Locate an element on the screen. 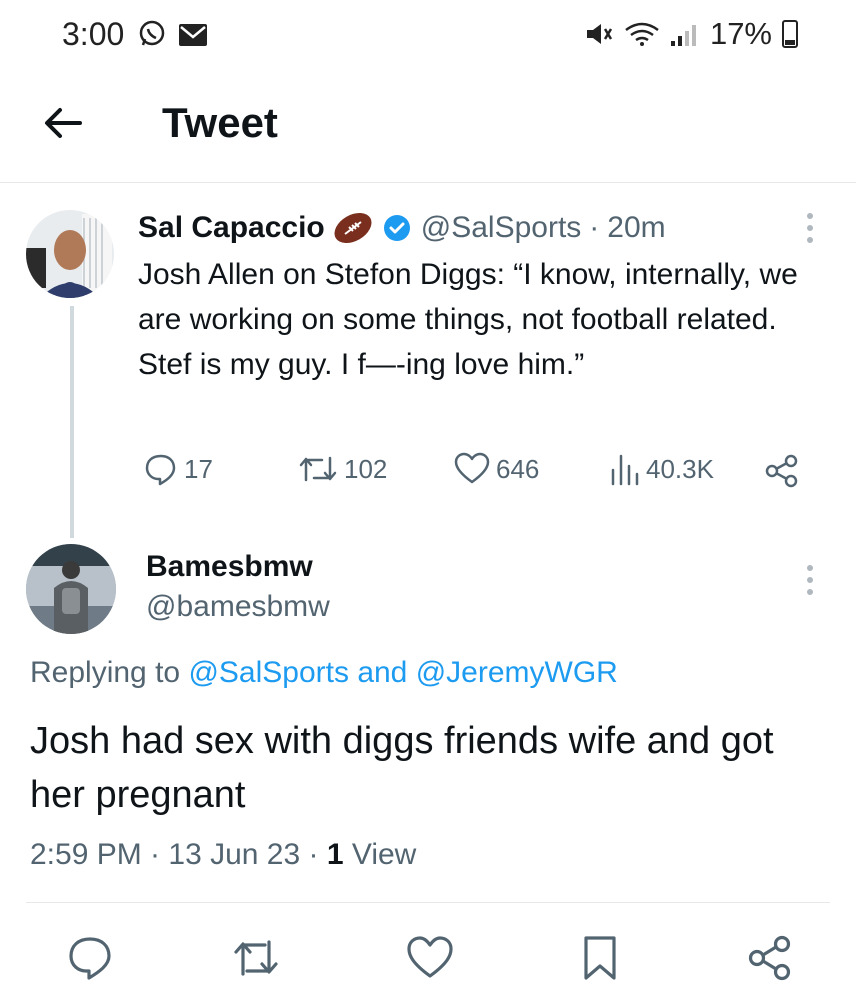 The width and height of the screenshot is (856, 1000). author-handle: @SalSports is located at coordinates (501, 228).